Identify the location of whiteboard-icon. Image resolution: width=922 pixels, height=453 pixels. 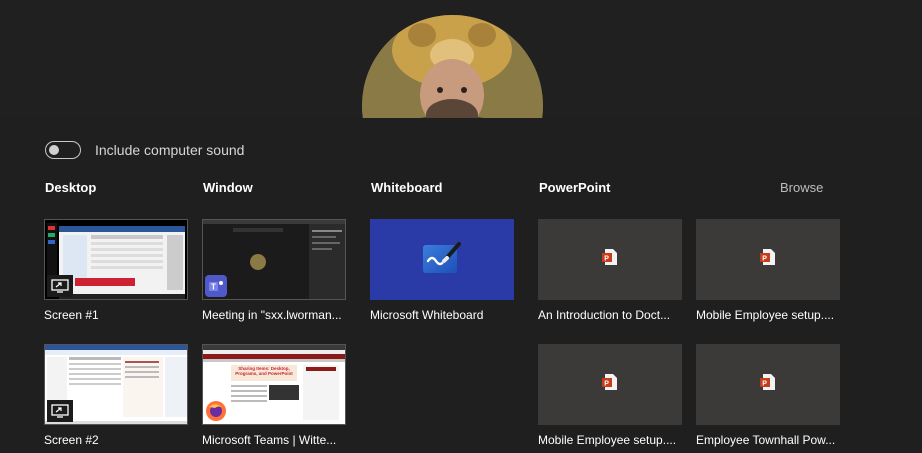
(442, 259).